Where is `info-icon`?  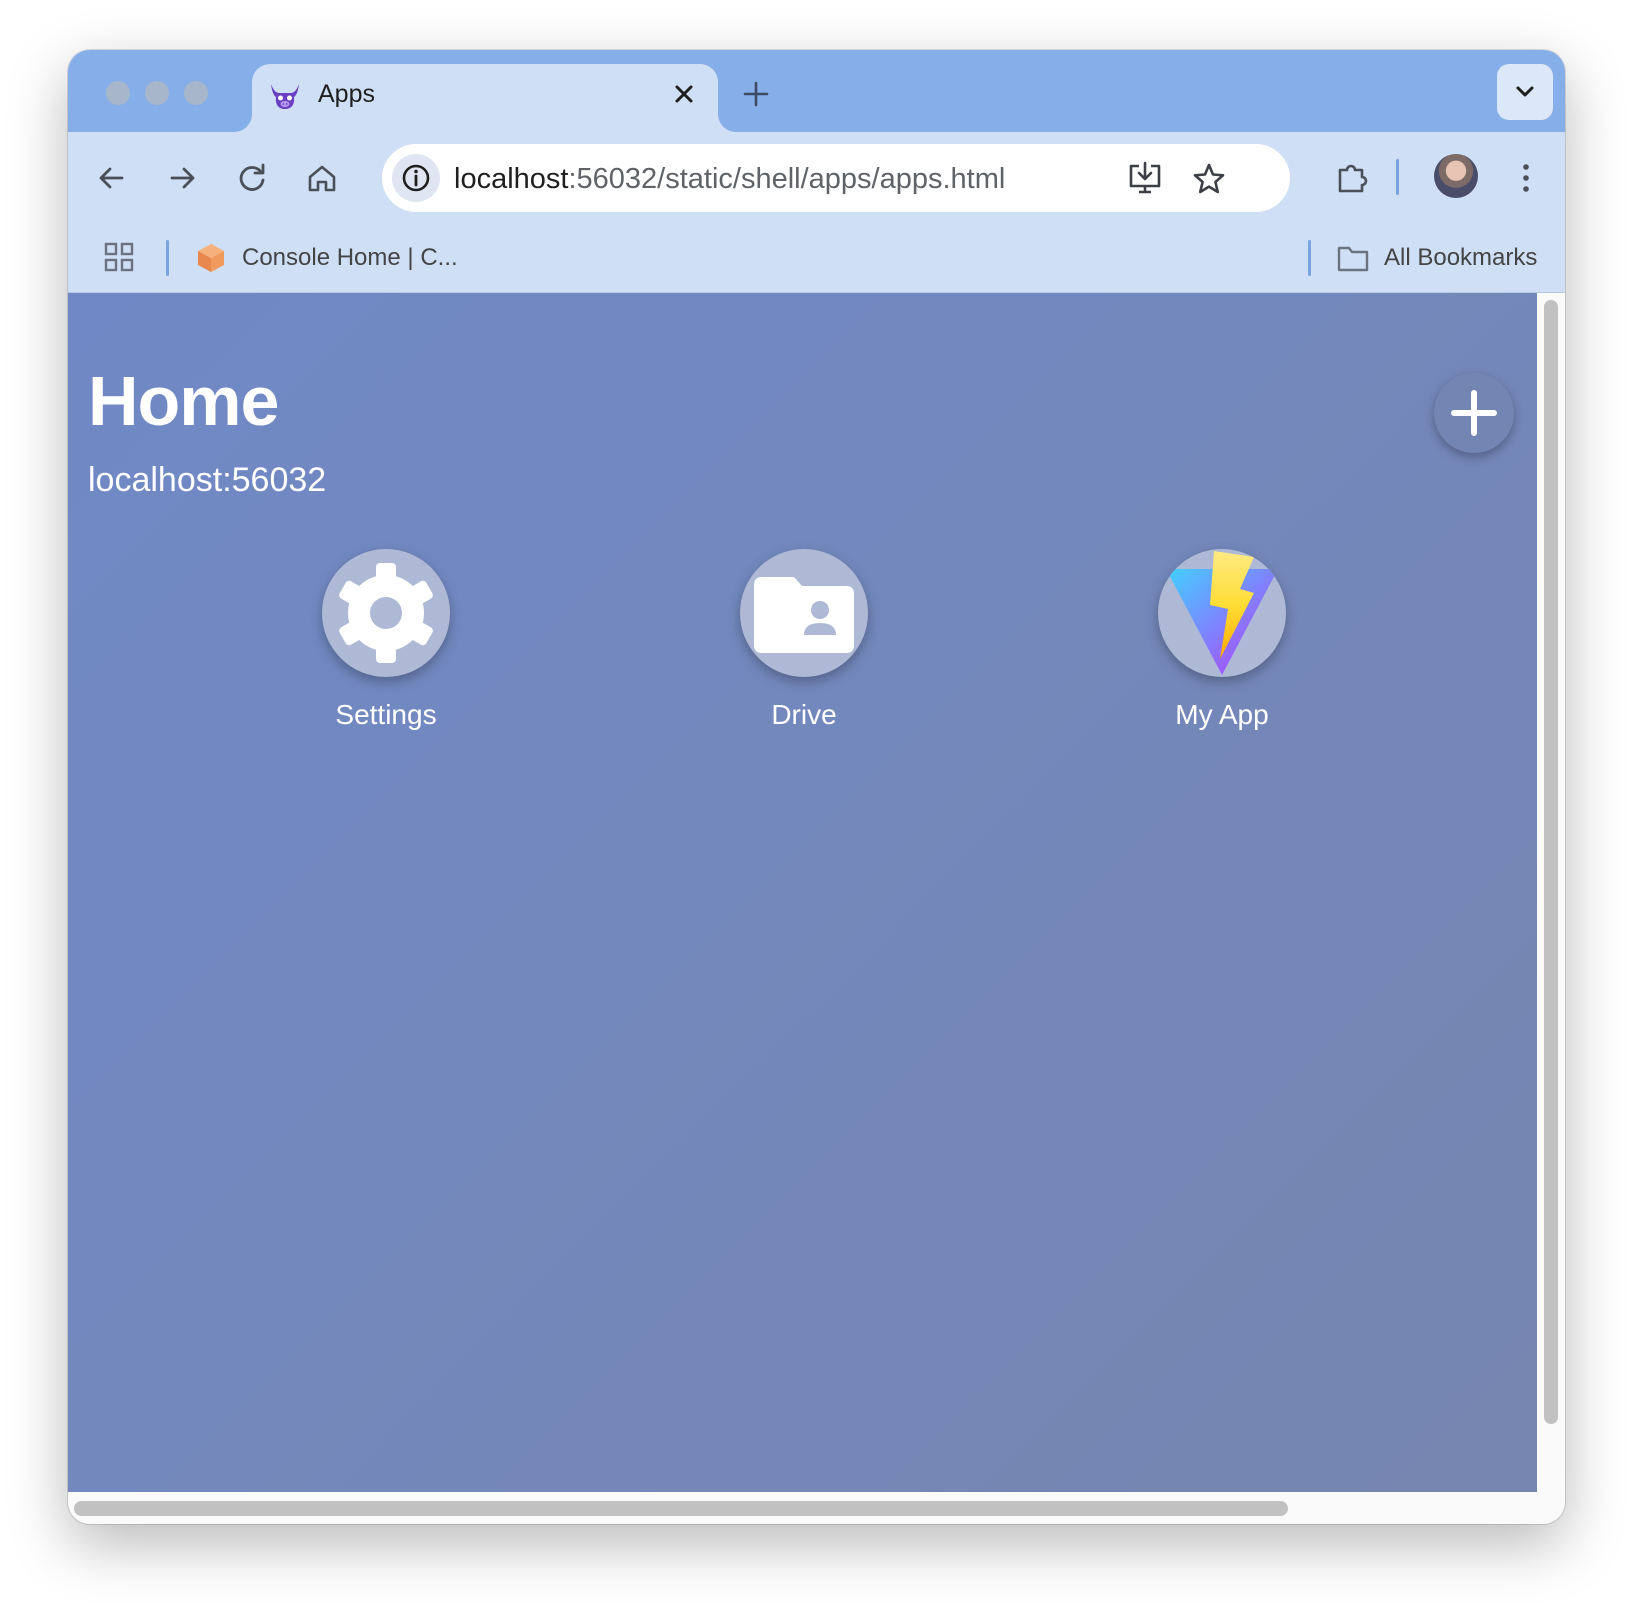 info-icon is located at coordinates (416, 178).